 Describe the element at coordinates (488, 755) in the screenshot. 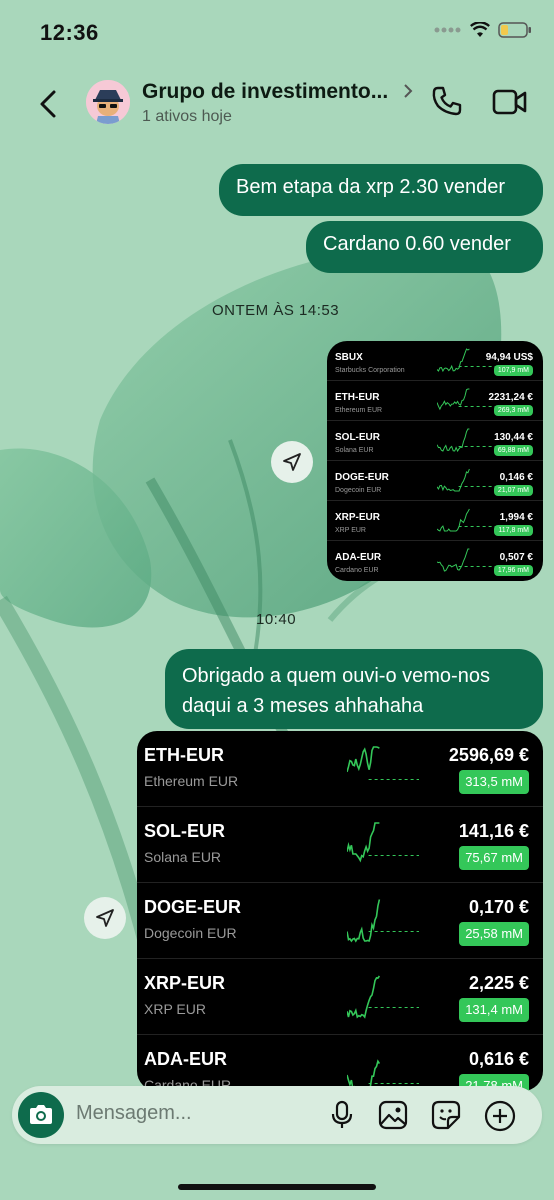

I see `stock-price: 2596,69 €` at that location.